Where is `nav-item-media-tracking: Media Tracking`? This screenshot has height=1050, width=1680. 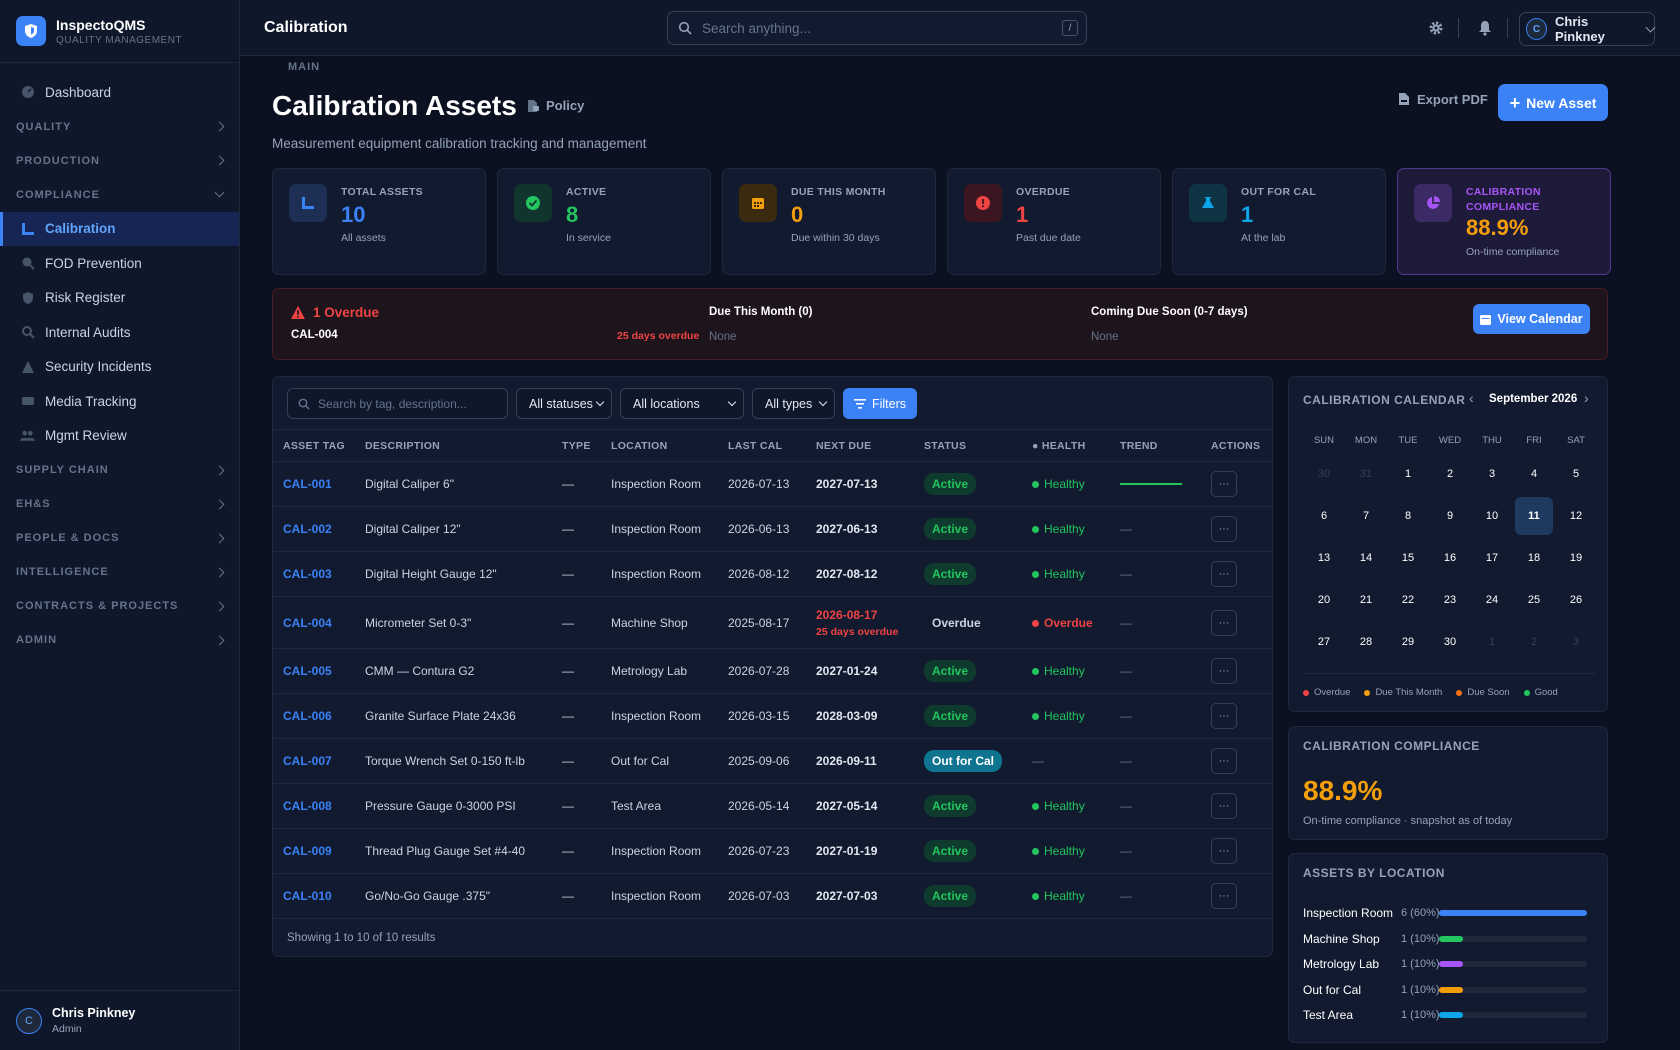 nav-item-media-tracking: Media Tracking is located at coordinates (119, 401).